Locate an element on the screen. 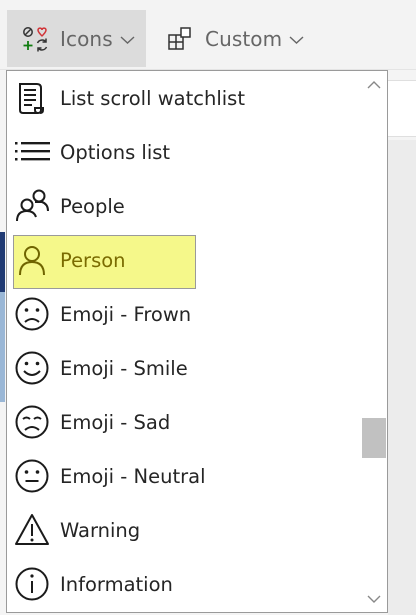  custom-button-label: Custom is located at coordinates (244, 38).